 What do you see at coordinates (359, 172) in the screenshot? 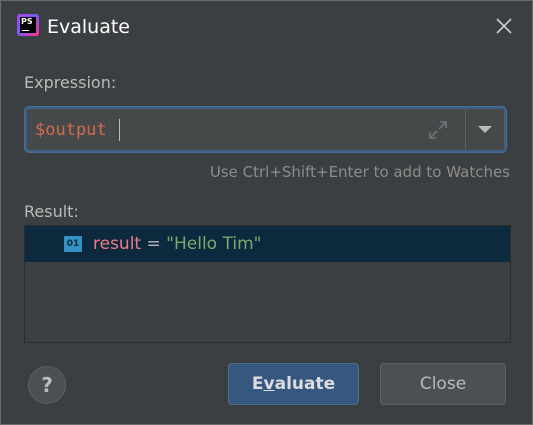
I see `watches-hint: Use Ctrl+Shift+Enter to add to Watches` at bounding box center [359, 172].